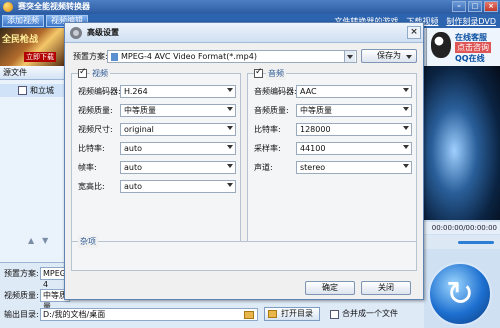 The height and width of the screenshot is (328, 500). I want to click on video-quality-select: 中等质量, so click(178, 110).